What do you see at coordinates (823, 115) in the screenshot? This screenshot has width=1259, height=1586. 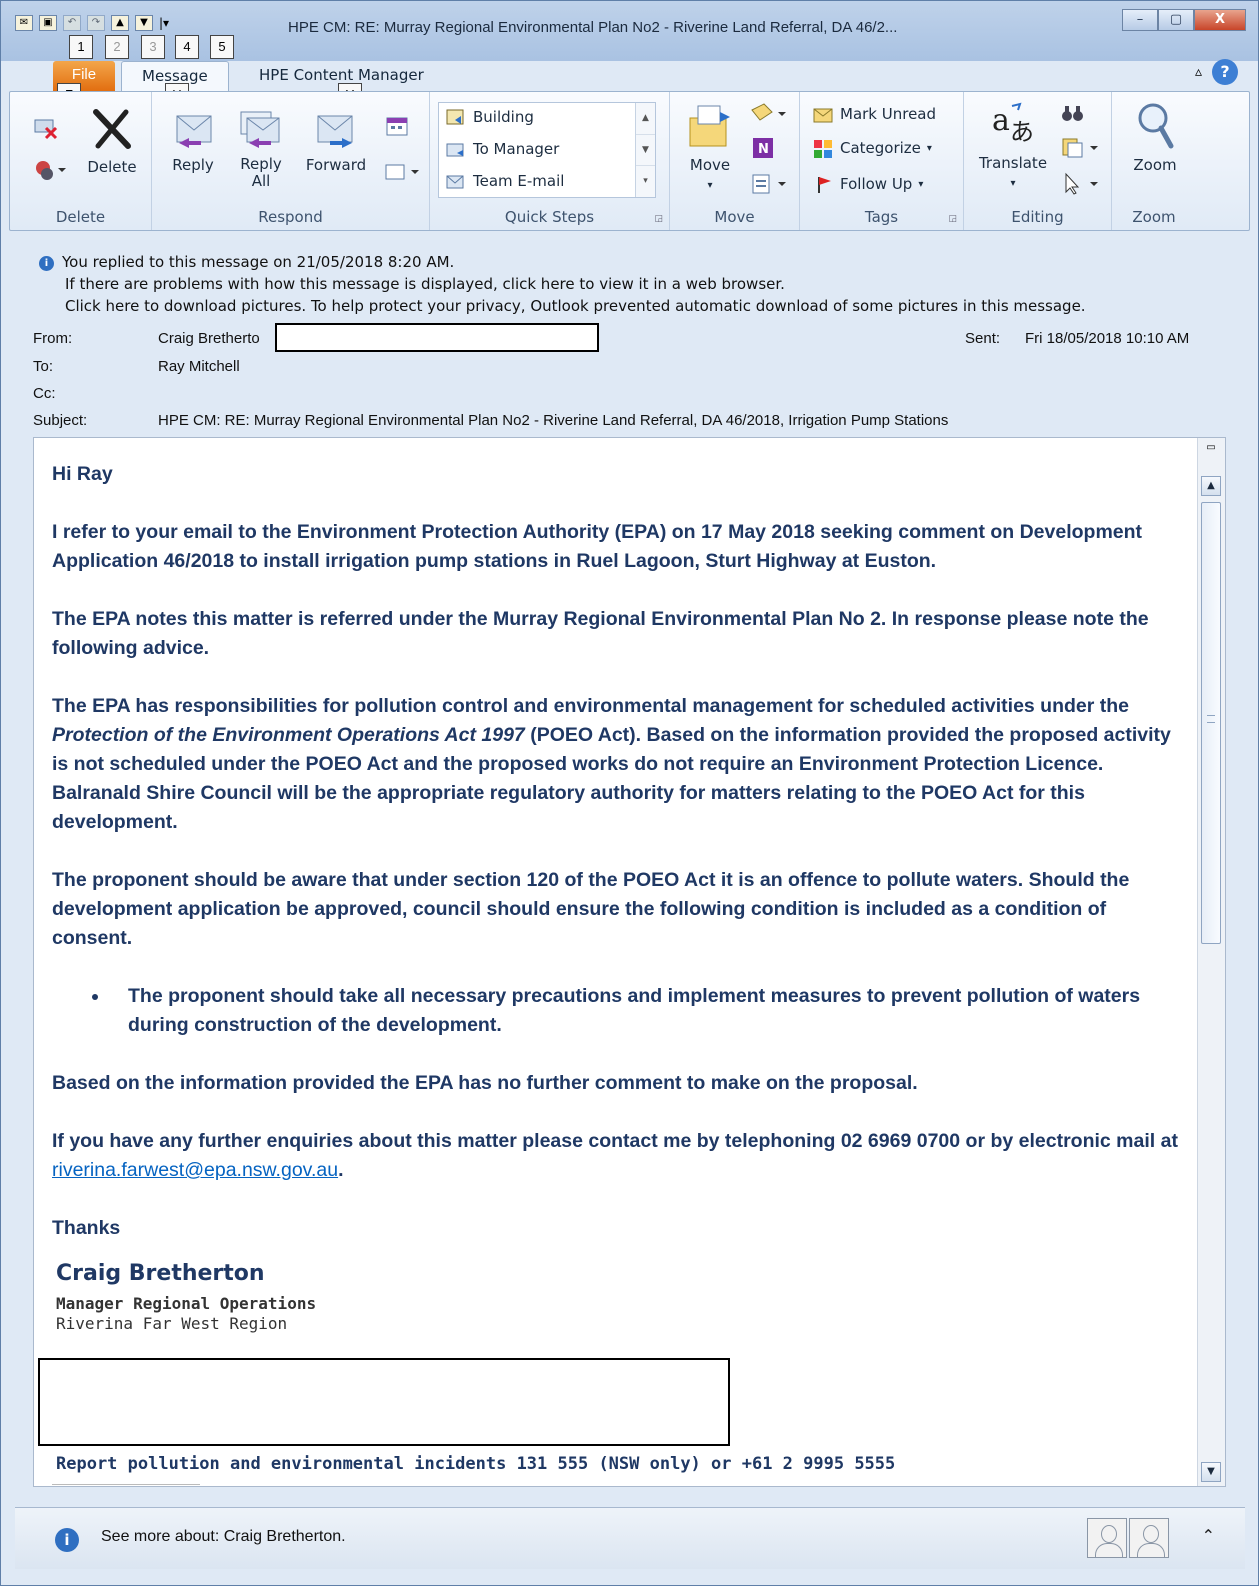 I see `mark-unread-icon` at bounding box center [823, 115].